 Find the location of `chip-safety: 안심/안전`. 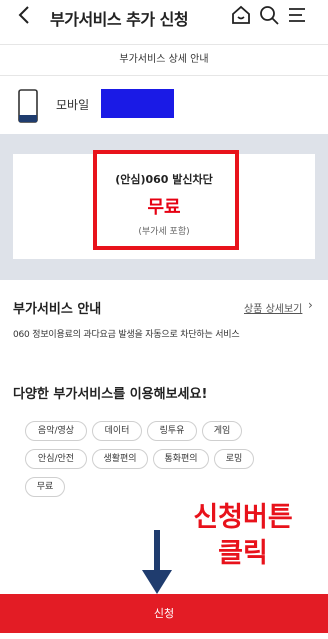

chip-safety: 안심/안전 is located at coordinates (56, 459).